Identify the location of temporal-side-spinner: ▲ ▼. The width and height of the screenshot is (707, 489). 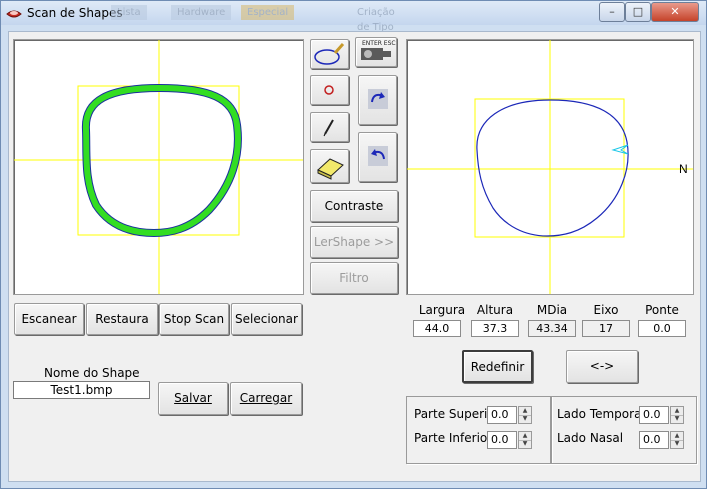
(677, 415).